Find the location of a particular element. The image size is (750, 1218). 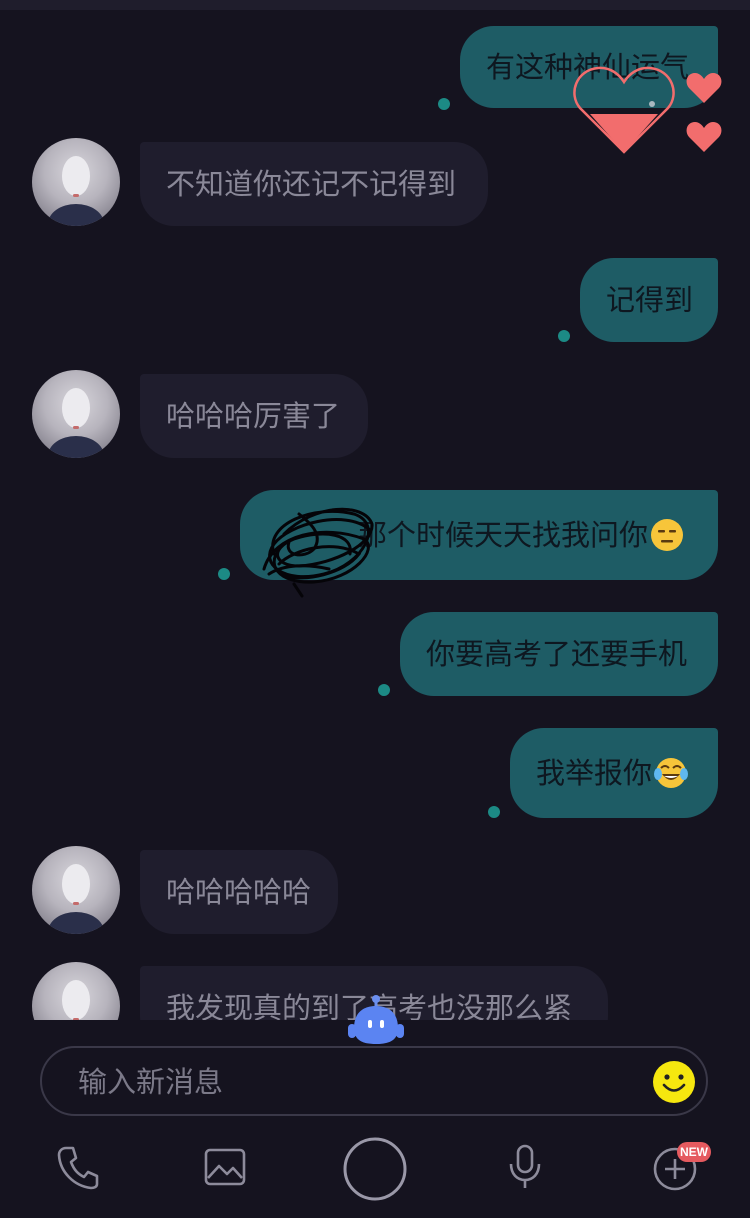

message-input is located at coordinates (358, 1082).